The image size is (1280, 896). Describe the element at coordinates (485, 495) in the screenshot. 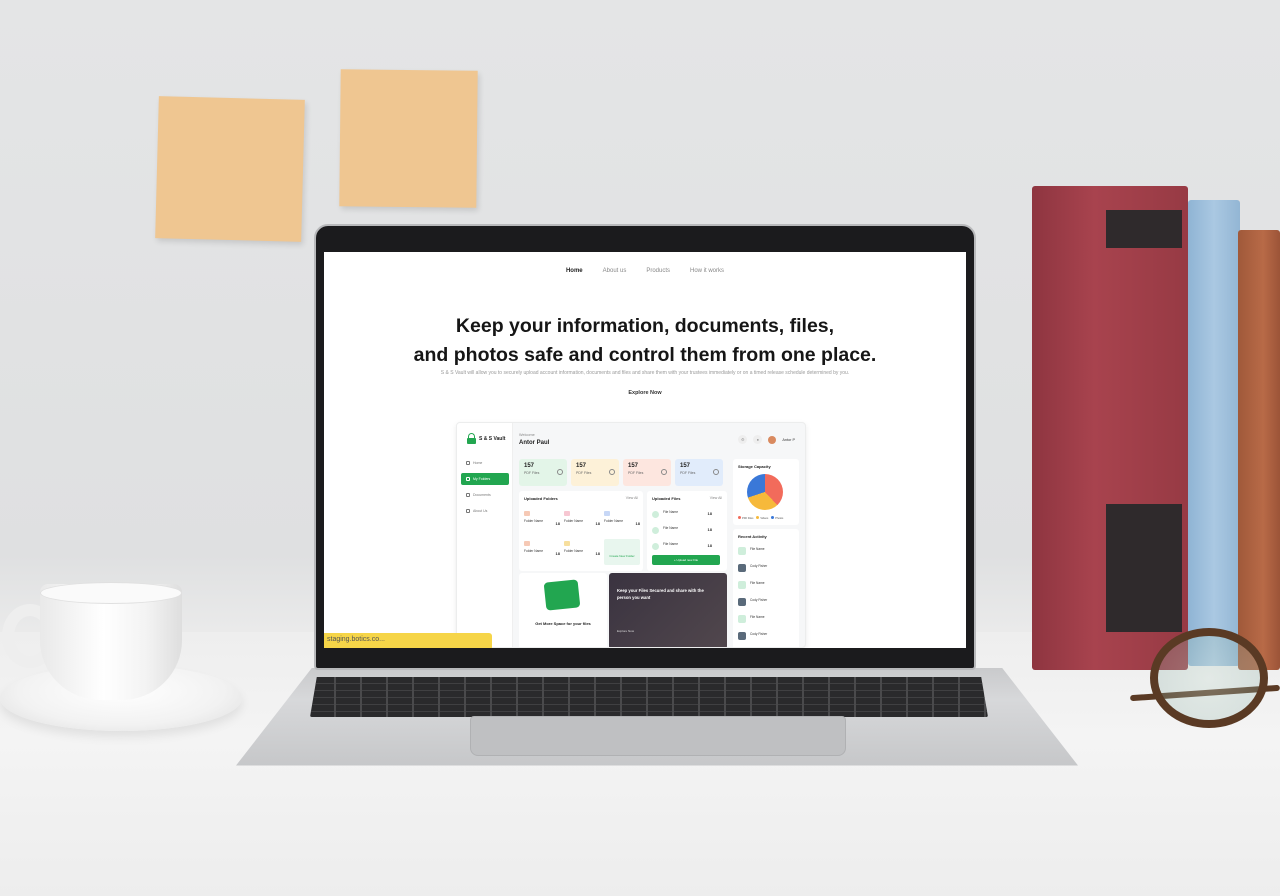

I see `sidebar-item-documents: Documents` at that location.